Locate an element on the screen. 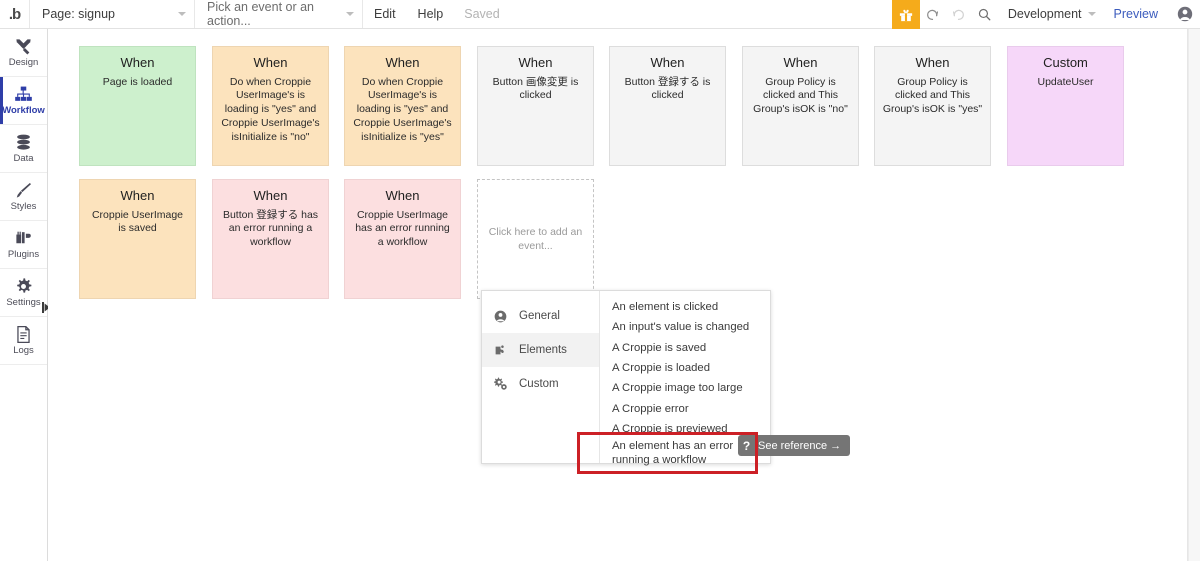 The height and width of the screenshot is (561, 1200). edit-menu: Edit is located at coordinates (385, 14).